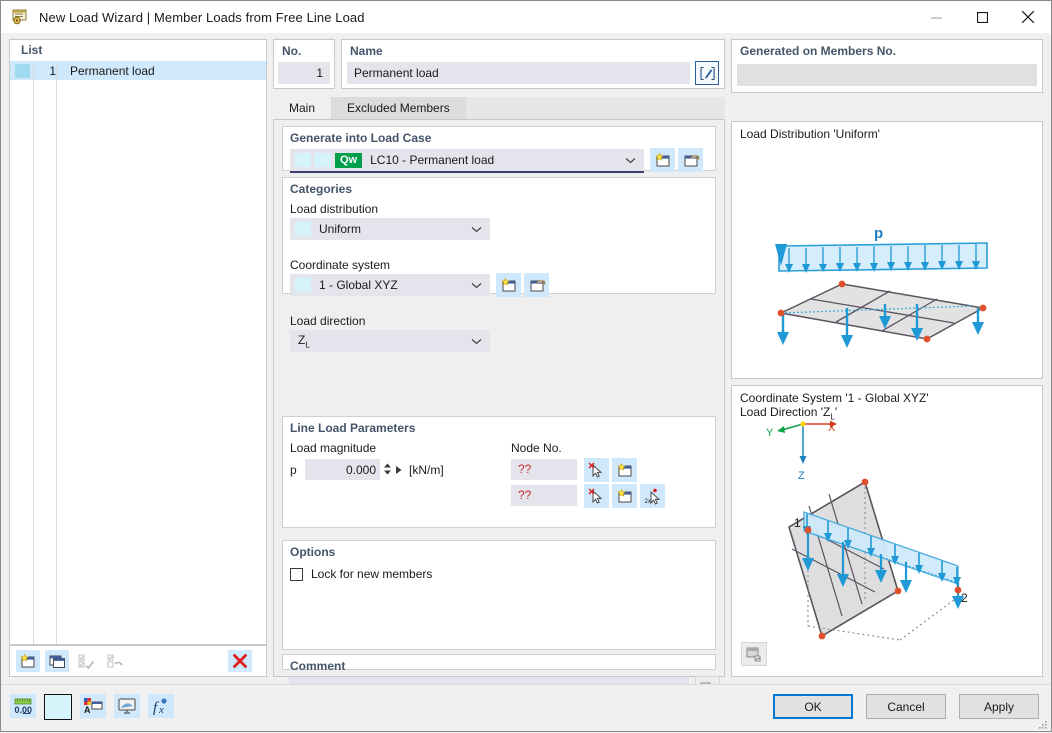  Describe the element at coordinates (1028, 17) in the screenshot. I see `close-button` at that location.